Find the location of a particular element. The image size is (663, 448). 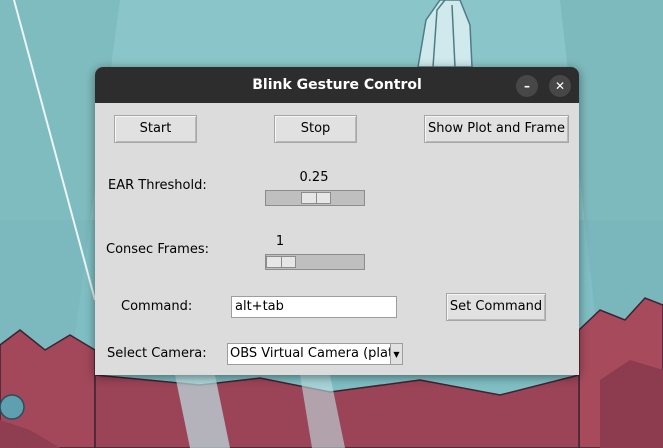

consec-frames-value: 1 is located at coordinates (280, 241).